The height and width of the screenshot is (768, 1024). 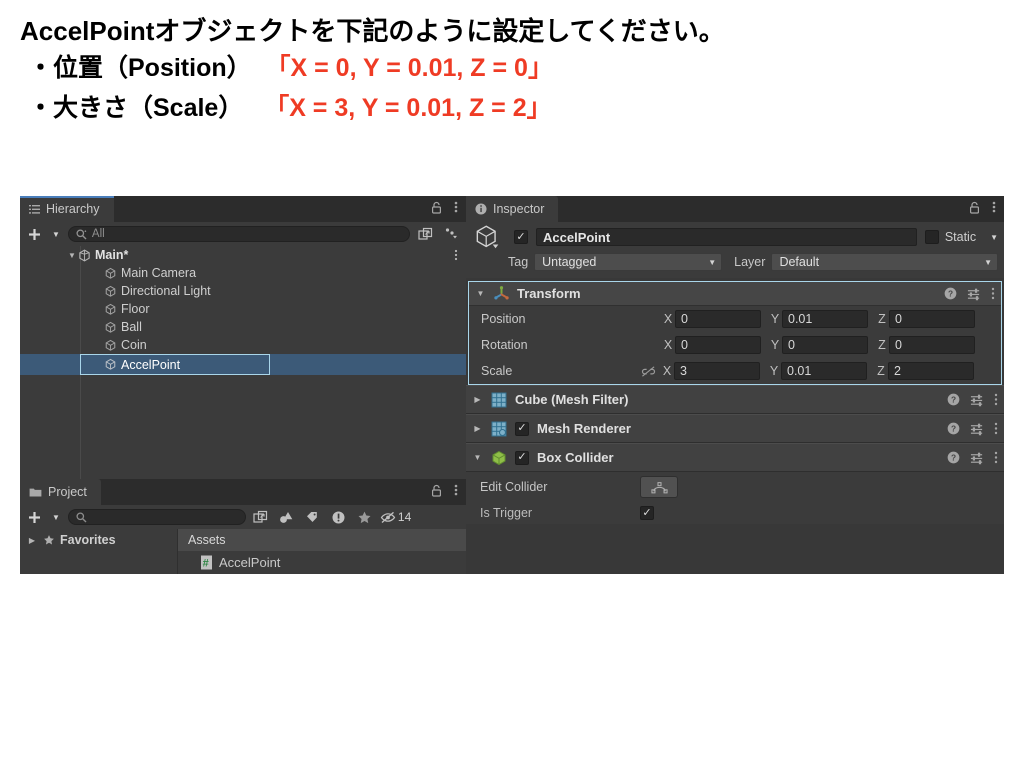 I want to click on scale-label: Scale, so click(x=497, y=371).